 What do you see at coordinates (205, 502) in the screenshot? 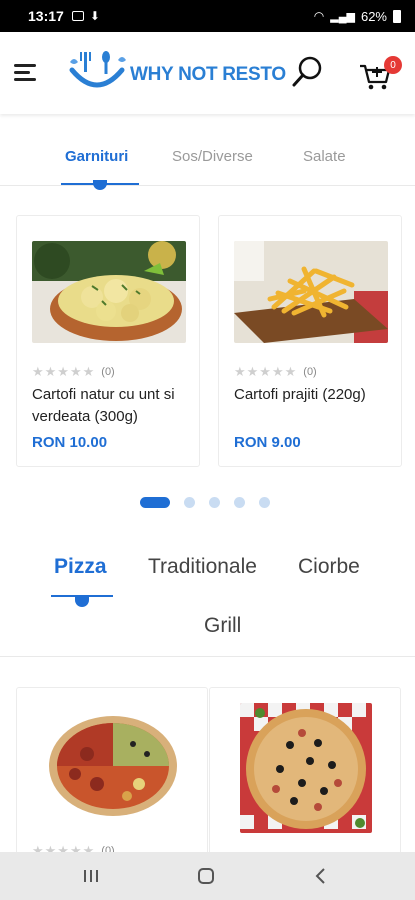
I see `carousel-pagination` at bounding box center [205, 502].